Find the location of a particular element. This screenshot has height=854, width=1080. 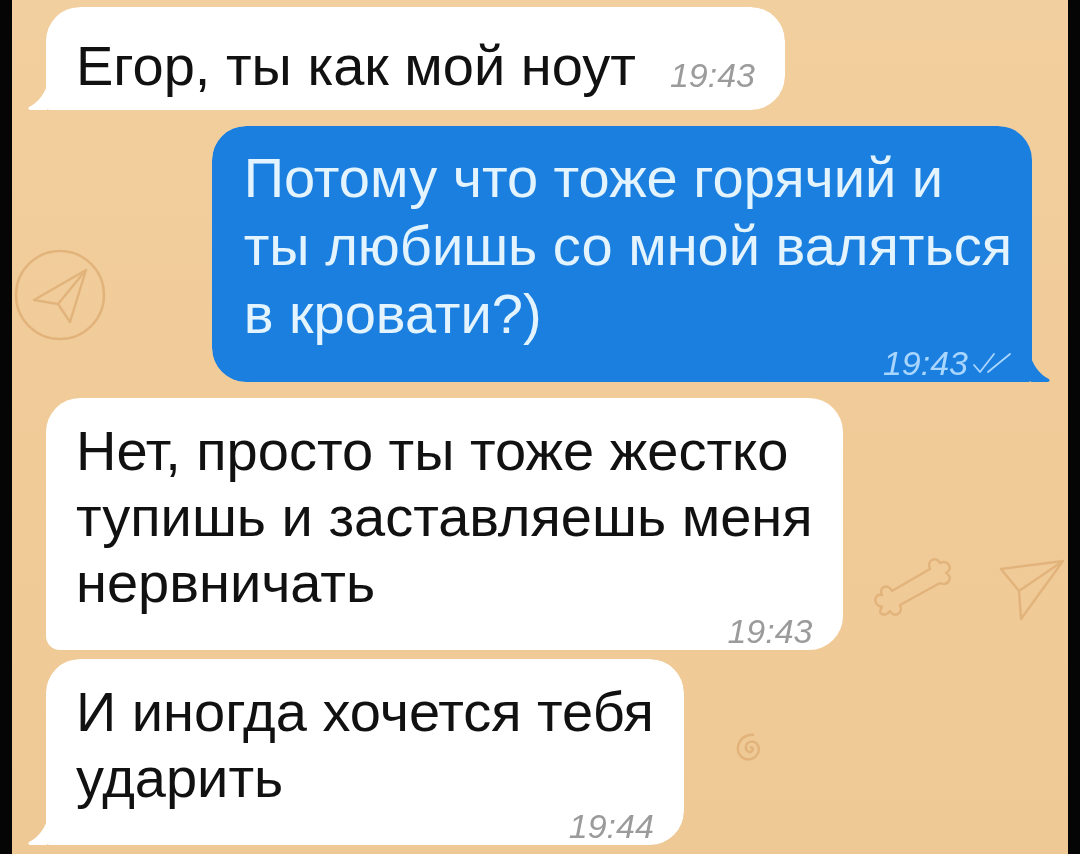

message-text: И иногда хочется тебя ударить is located at coordinates (365, 745).